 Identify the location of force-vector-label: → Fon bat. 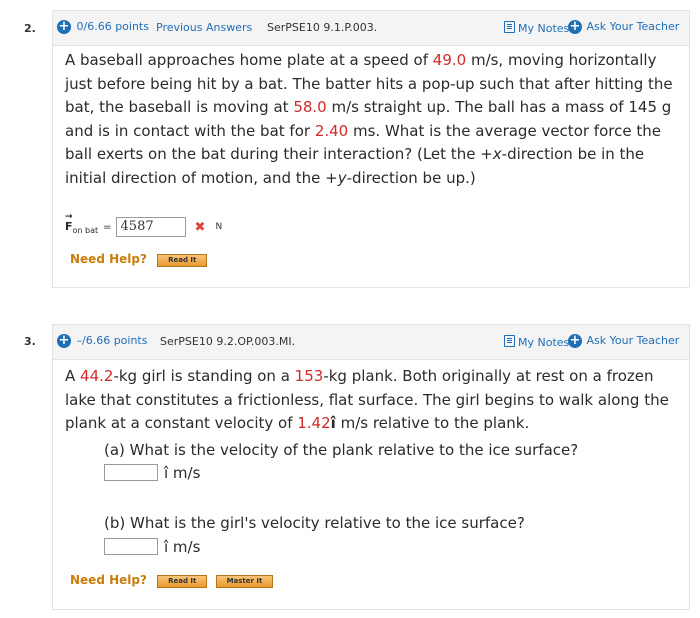
(82, 223).